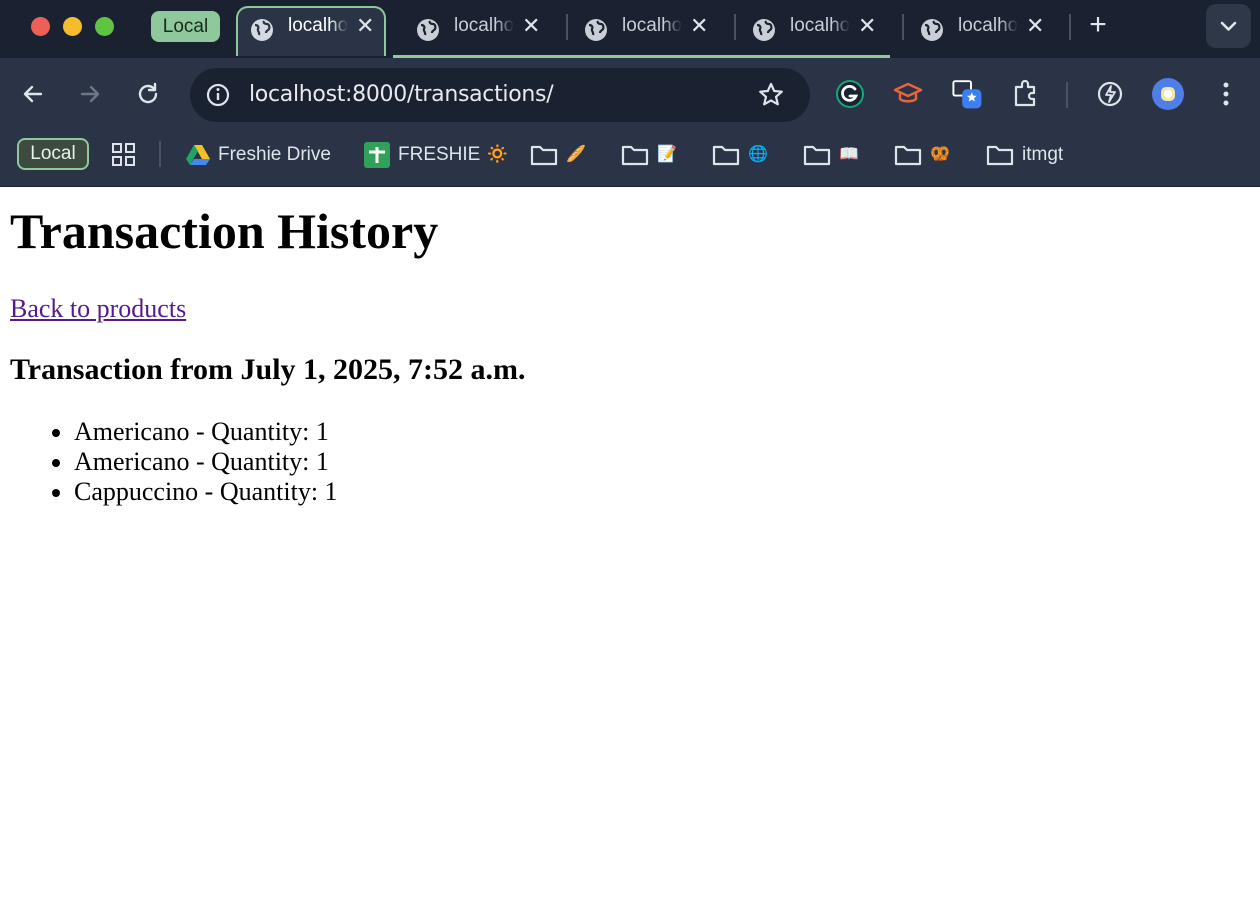  I want to click on bookmark-freshie-drive: Freshie Drive, so click(258, 155).